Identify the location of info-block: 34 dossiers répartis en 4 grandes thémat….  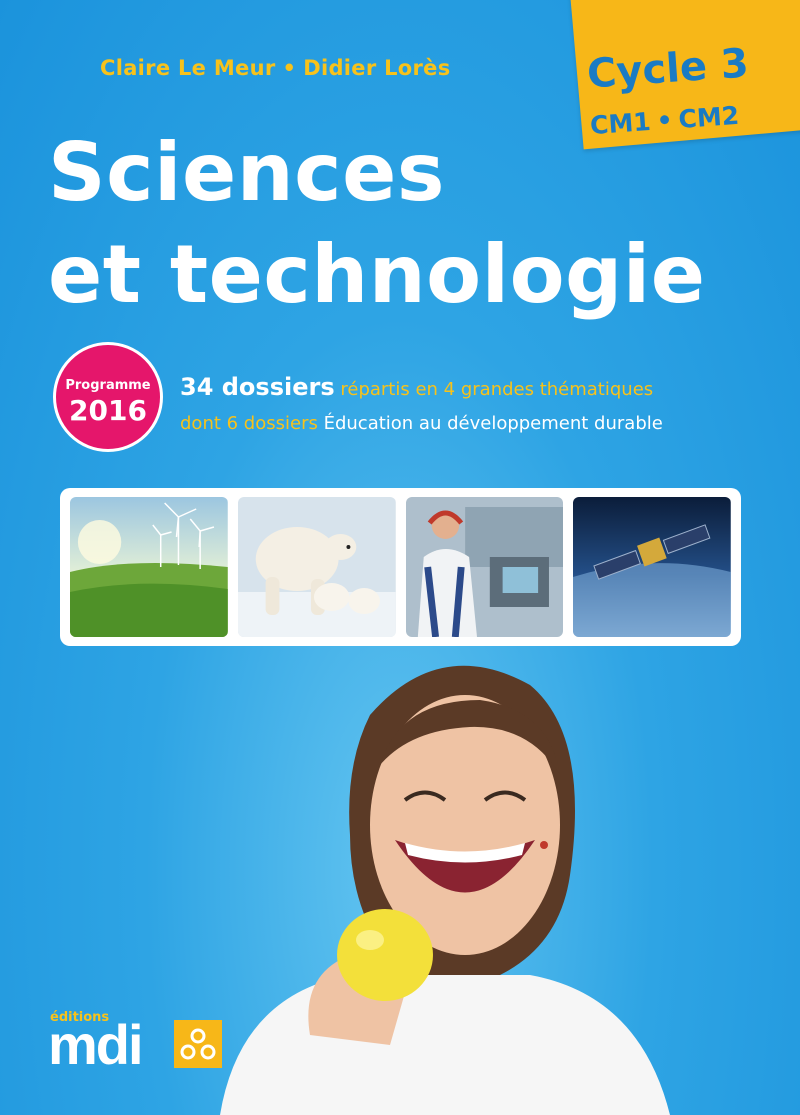
(421, 405).